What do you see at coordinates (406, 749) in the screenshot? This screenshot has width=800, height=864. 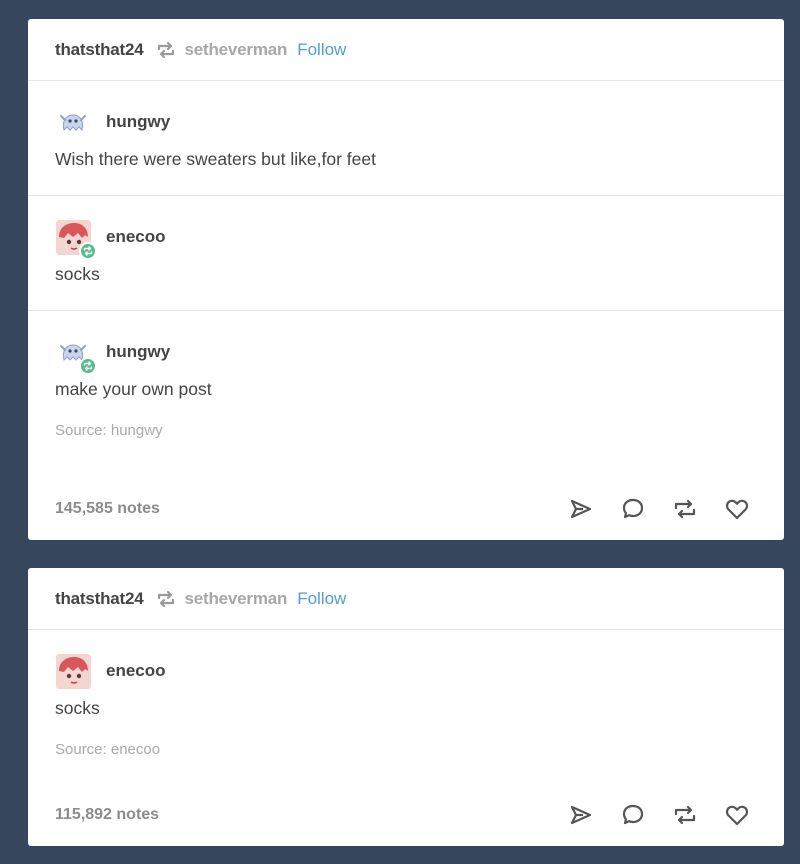 I see `post-source: Source: enecoo` at bounding box center [406, 749].